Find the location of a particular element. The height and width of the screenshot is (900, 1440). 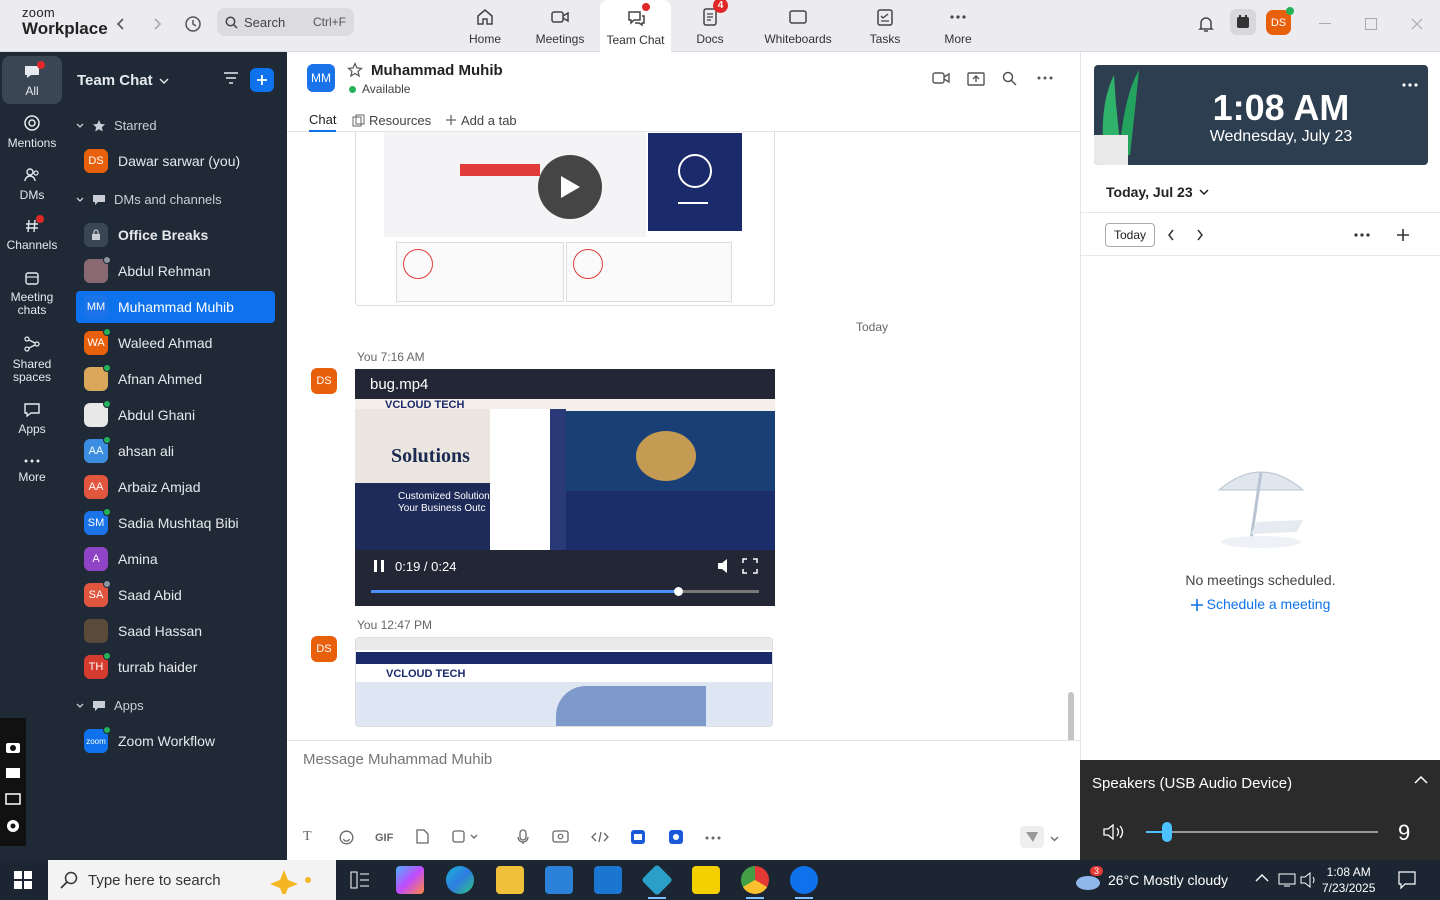

dms-section: DMs and channels is located at coordinates (149, 199).